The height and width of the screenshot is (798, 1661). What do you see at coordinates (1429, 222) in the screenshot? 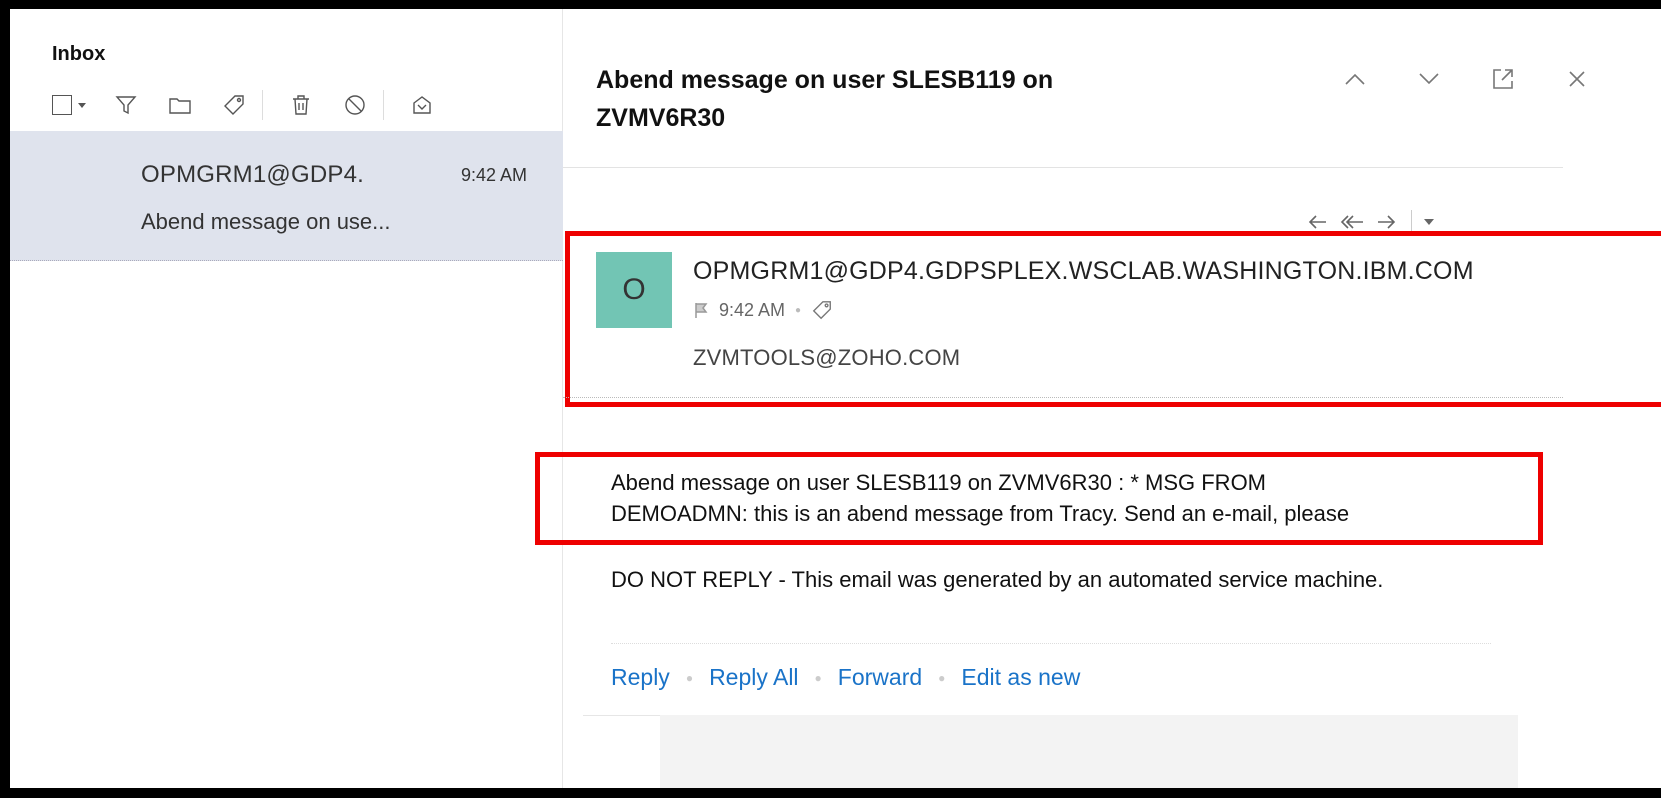
I see `more-dropdown-icon` at bounding box center [1429, 222].